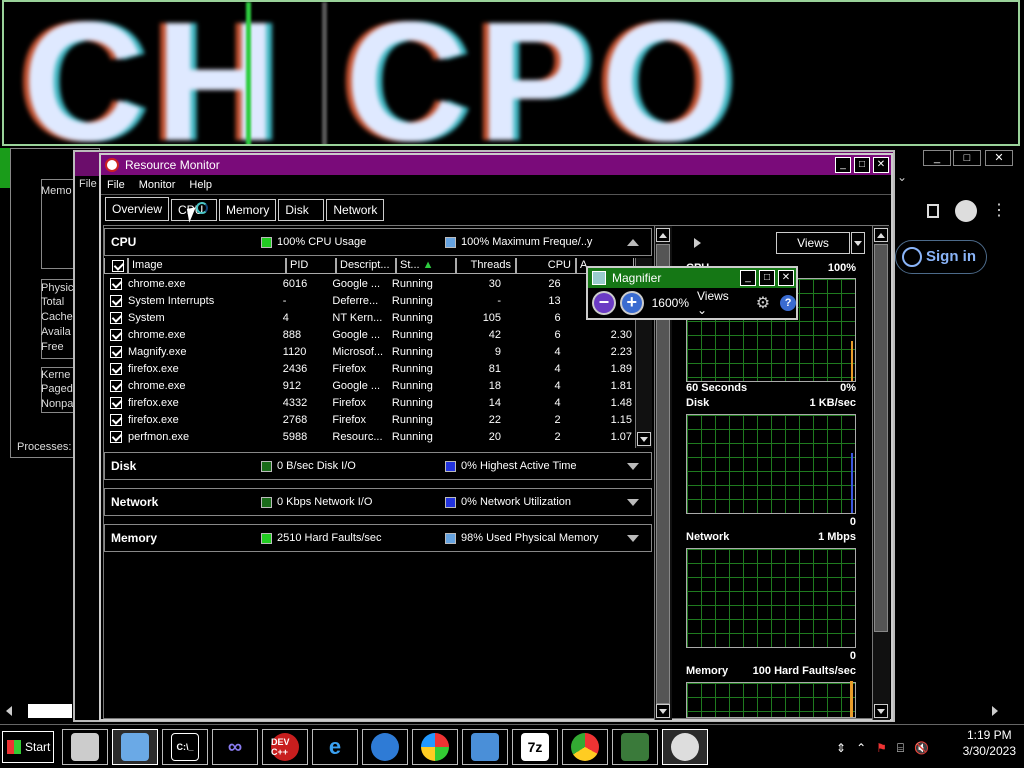  Describe the element at coordinates (635, 747) in the screenshot. I see `taskbar-system-monitor` at that location.